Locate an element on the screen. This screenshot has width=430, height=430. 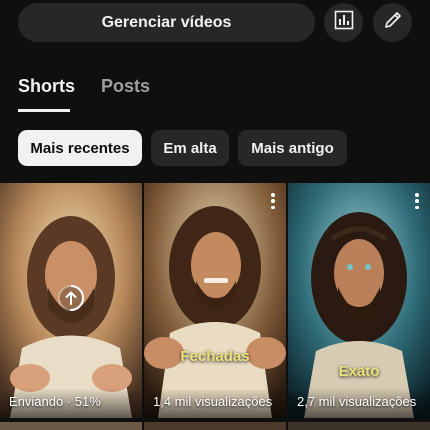
top-bar: Gerenciar vídeos is located at coordinates (215, 24).